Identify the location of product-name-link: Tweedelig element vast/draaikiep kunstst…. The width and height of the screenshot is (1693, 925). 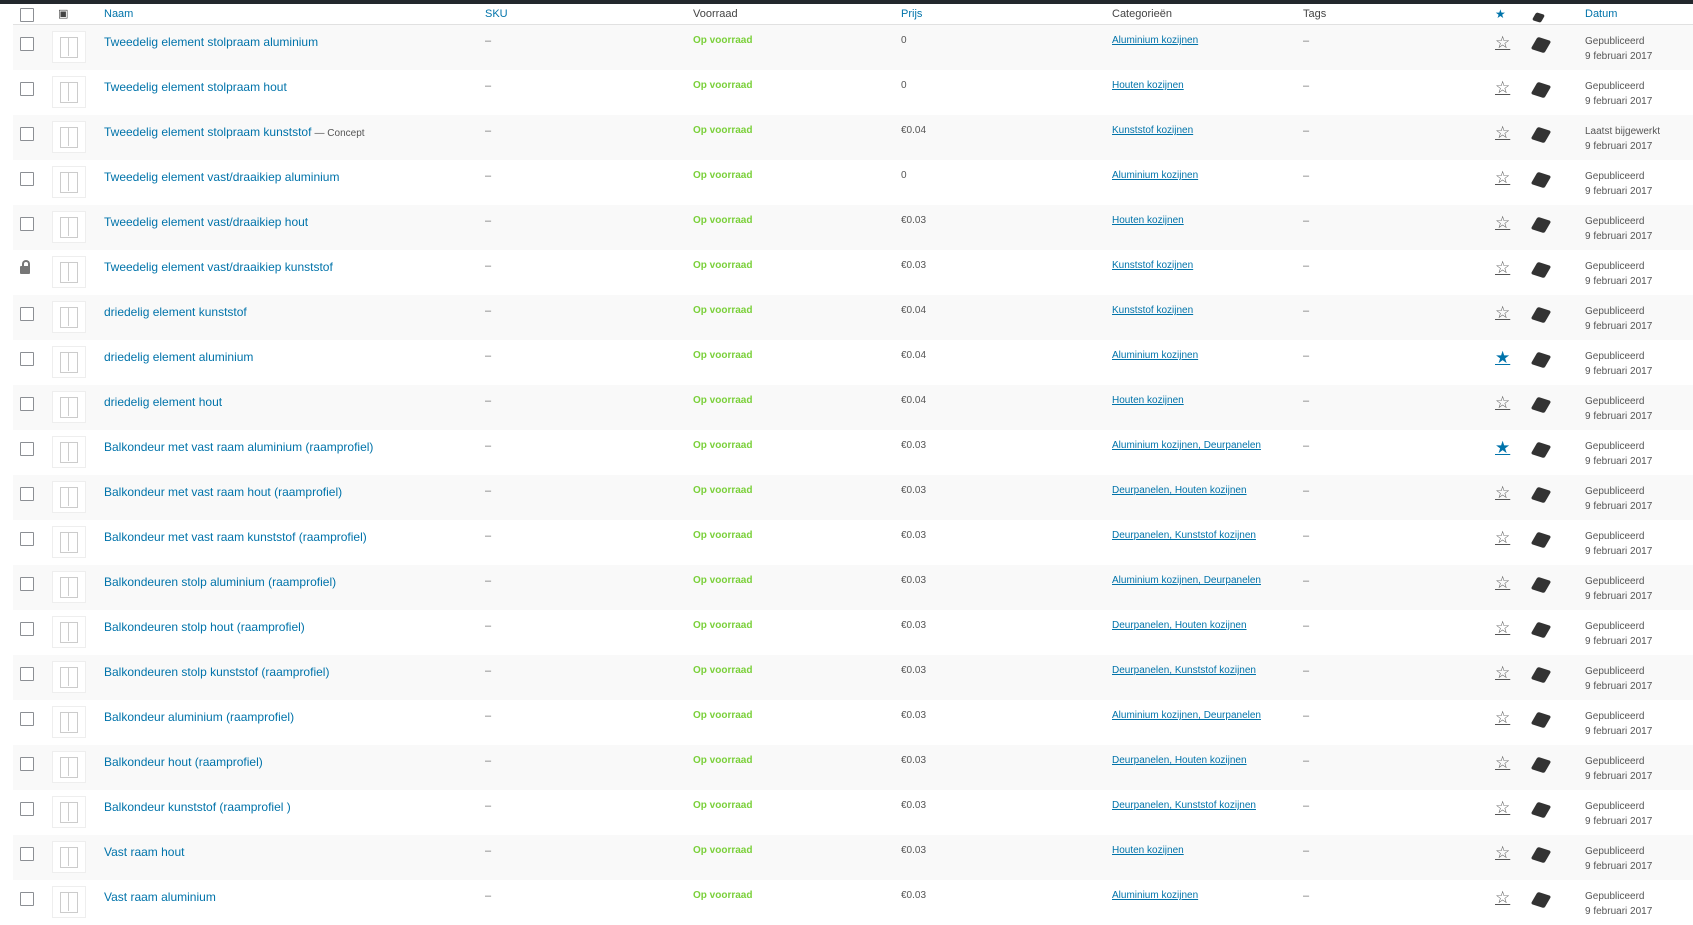
(218, 267).